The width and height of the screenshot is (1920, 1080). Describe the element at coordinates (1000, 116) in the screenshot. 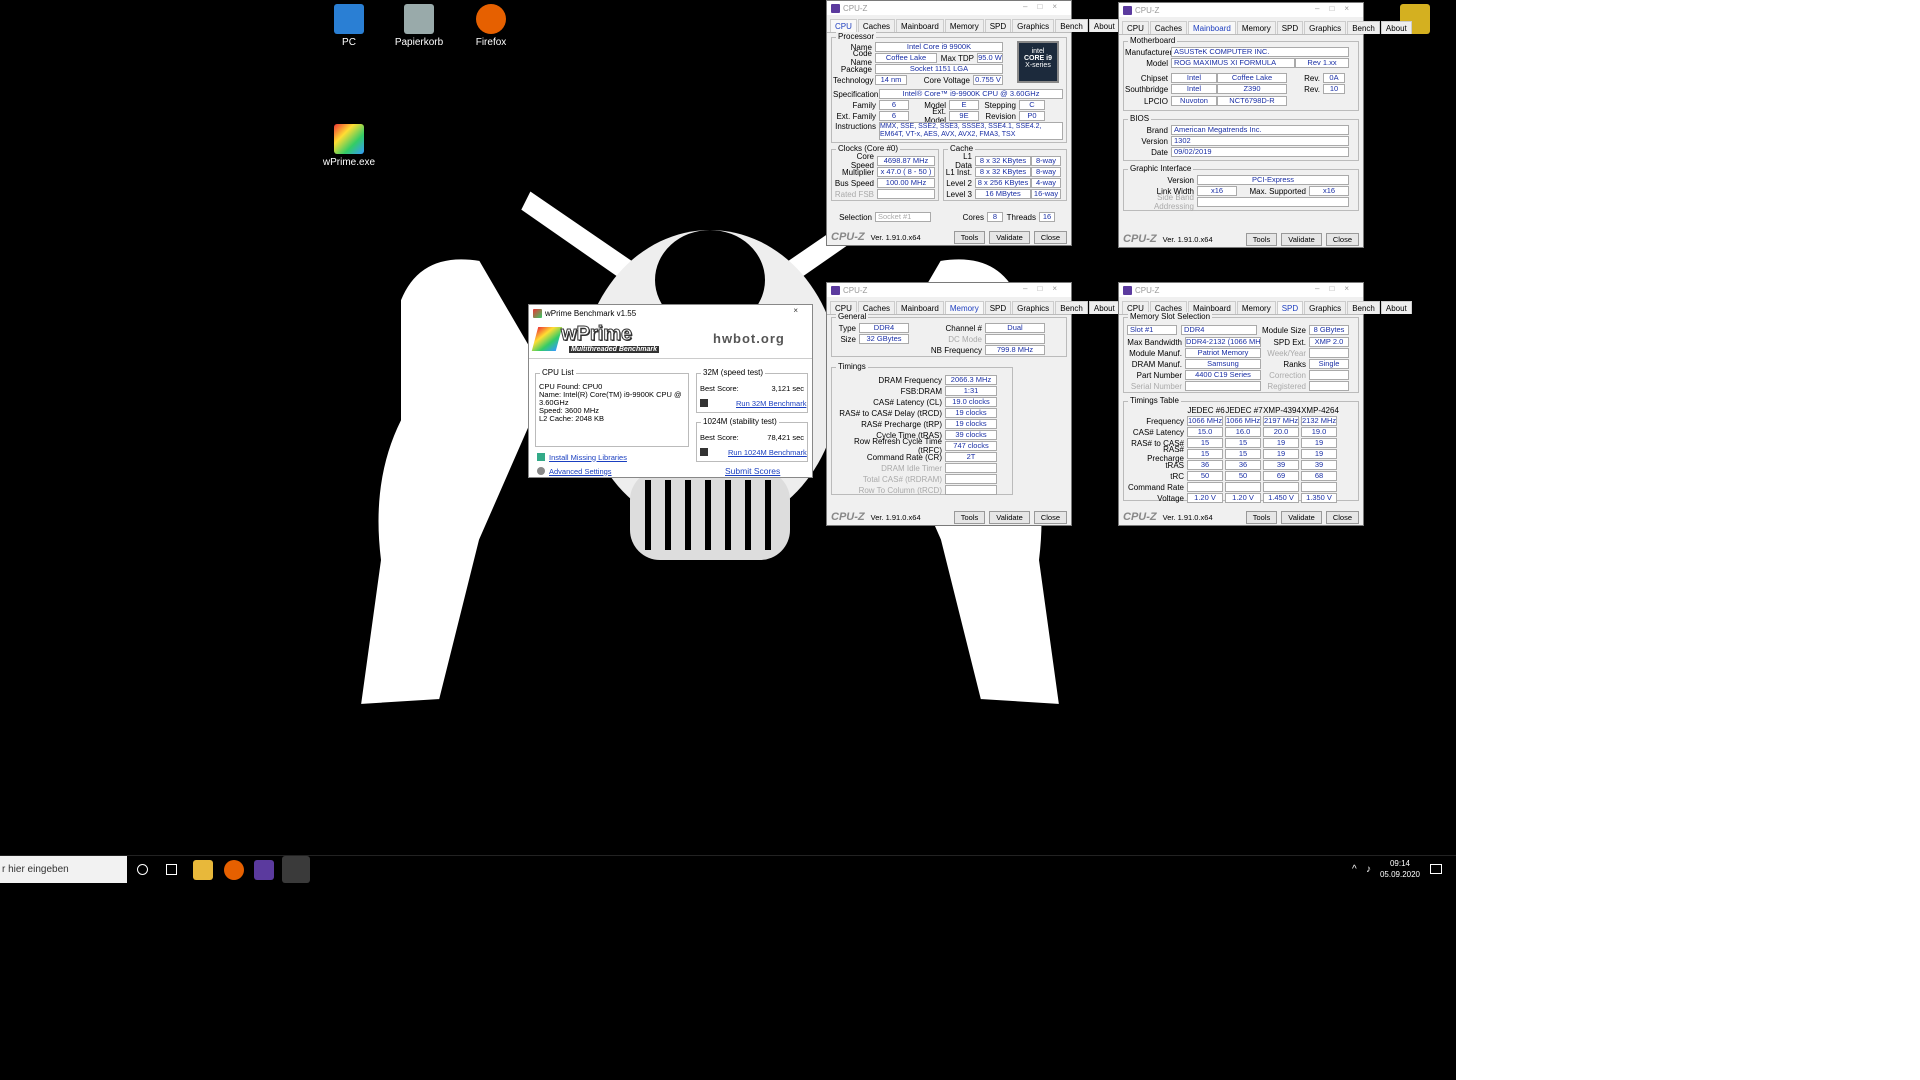

I see `revision-label: Revision` at that location.